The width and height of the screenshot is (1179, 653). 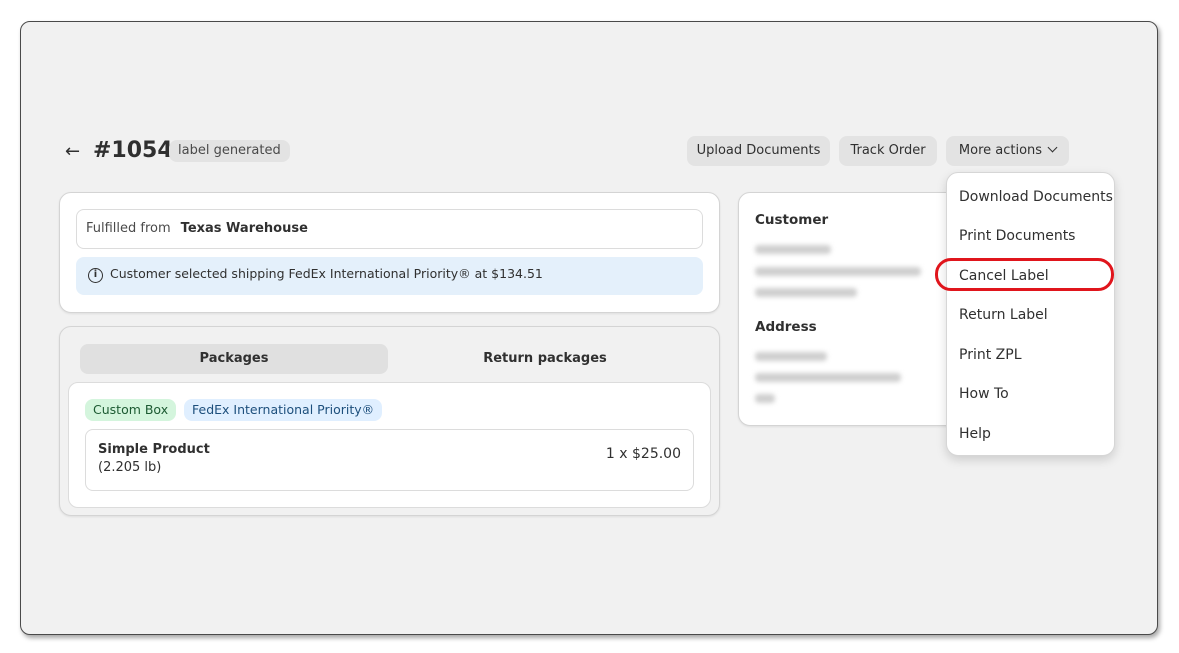 I want to click on product-name: Simple Product, so click(x=154, y=449).